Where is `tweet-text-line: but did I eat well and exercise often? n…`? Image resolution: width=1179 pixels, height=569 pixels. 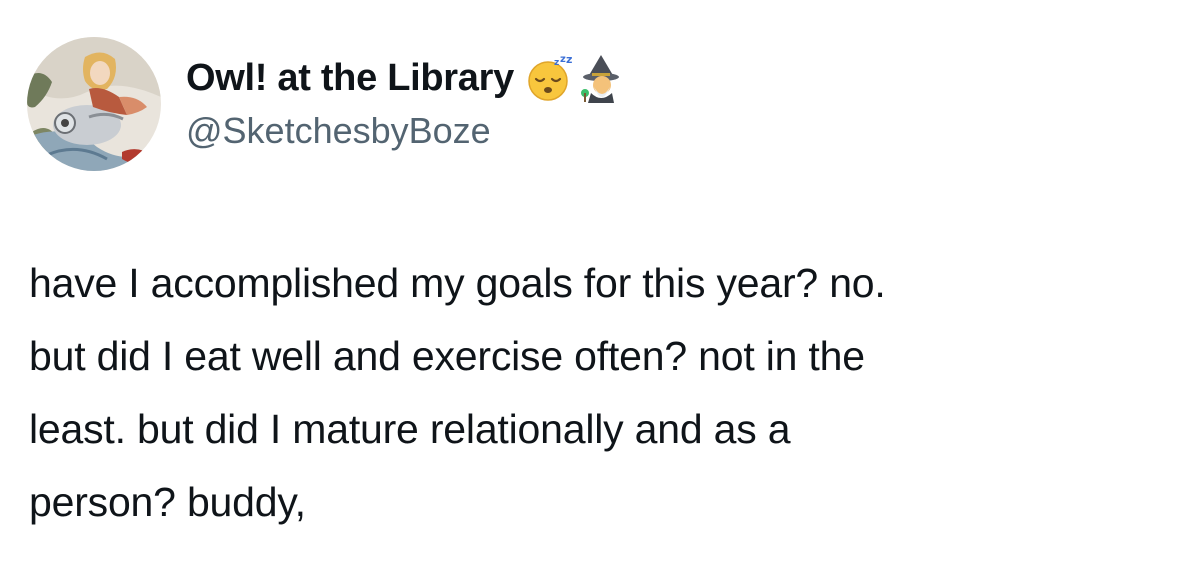 tweet-text-line: but did I eat well and exercise often? n… is located at coordinates (447, 356).